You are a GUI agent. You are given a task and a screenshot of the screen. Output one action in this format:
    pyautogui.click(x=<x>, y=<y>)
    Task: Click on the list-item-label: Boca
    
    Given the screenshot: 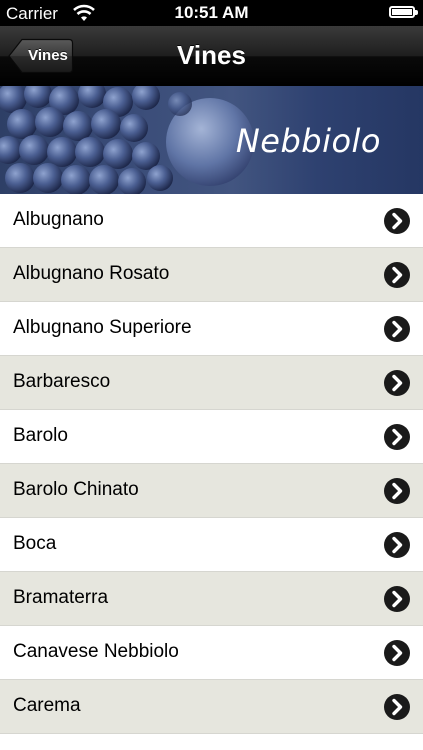 What is the action you would take?
    pyautogui.click(x=35, y=543)
    